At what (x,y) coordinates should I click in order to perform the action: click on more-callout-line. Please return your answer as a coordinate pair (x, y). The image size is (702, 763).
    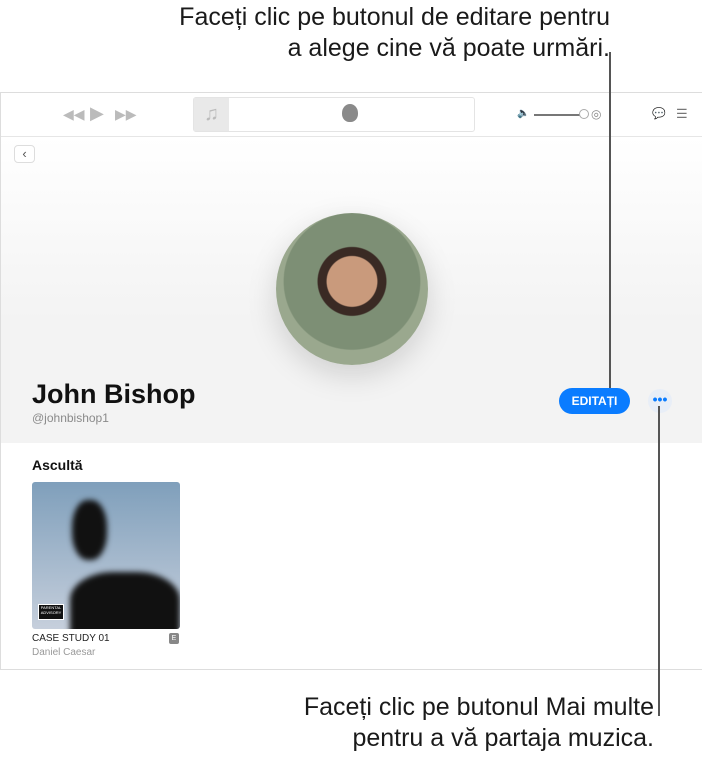
    Looking at the image, I should click on (659, 561).